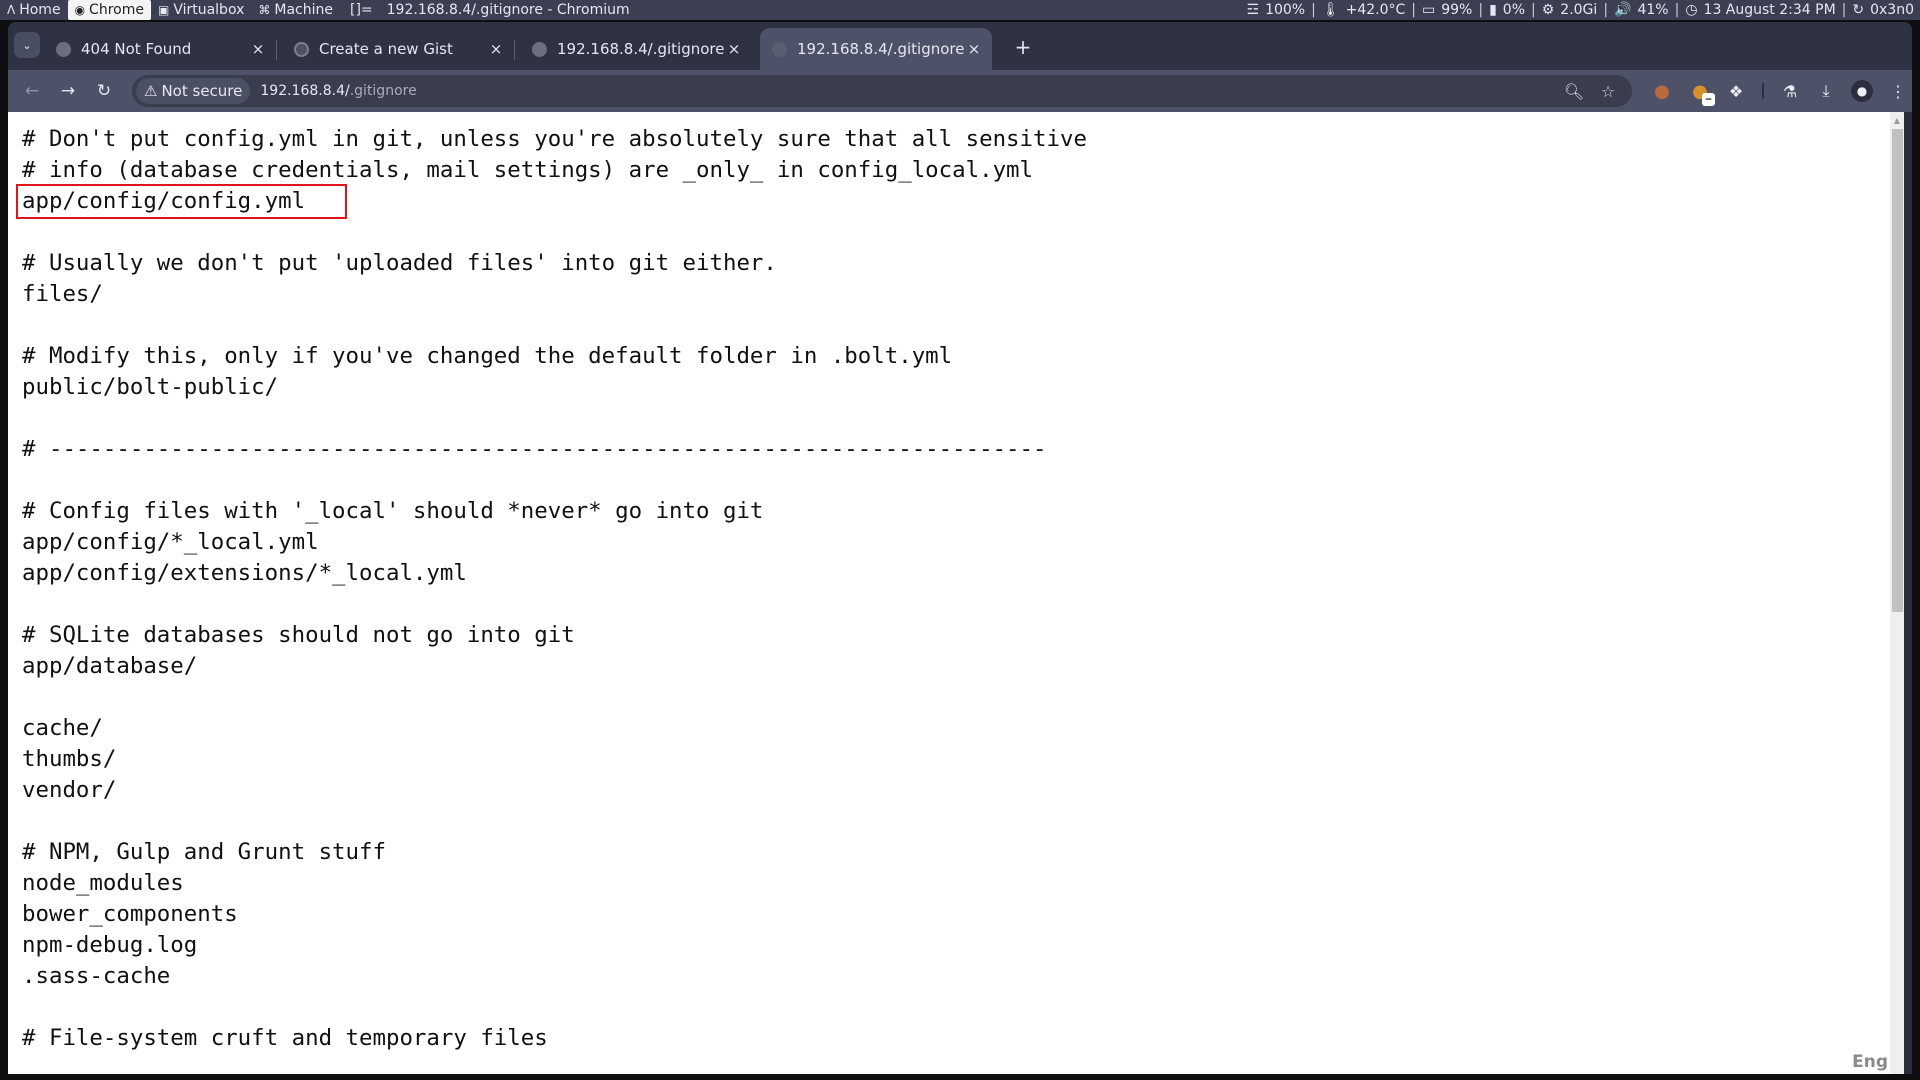 The height and width of the screenshot is (1080, 1920). What do you see at coordinates (554, 387) in the screenshot?
I see `text-line: public/bolt-public/` at bounding box center [554, 387].